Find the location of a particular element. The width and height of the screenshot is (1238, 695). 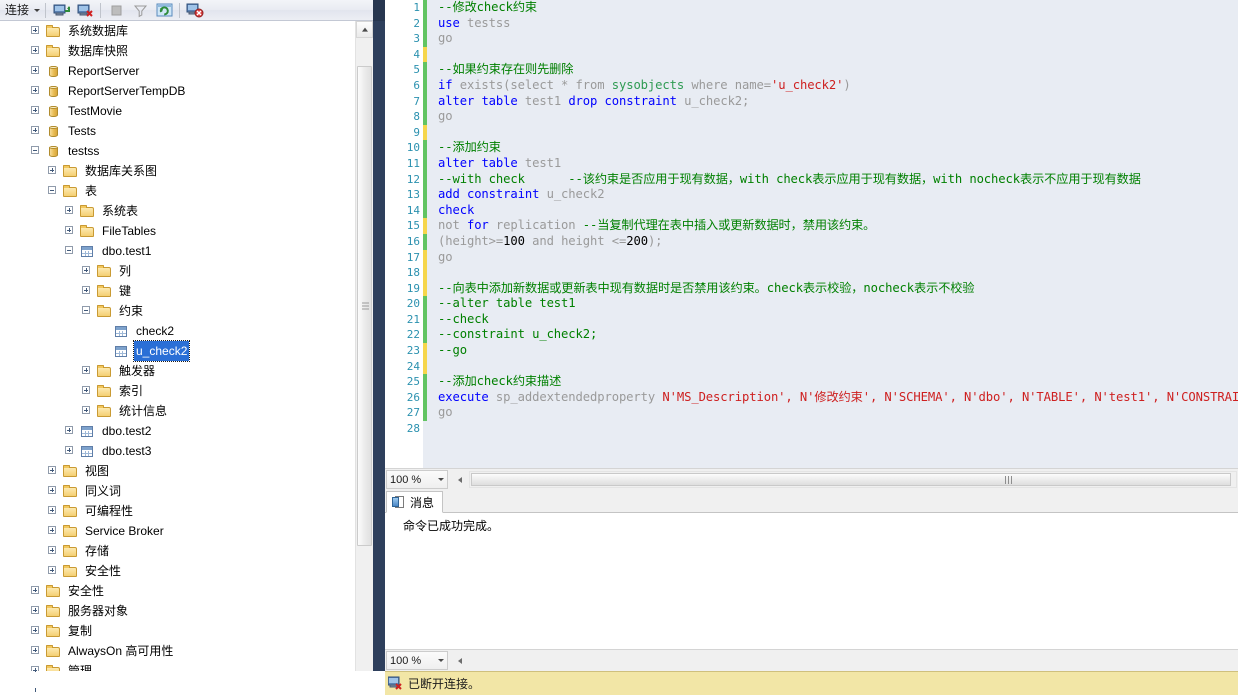

tree-node: 安全性 is located at coordinates (177, 571).